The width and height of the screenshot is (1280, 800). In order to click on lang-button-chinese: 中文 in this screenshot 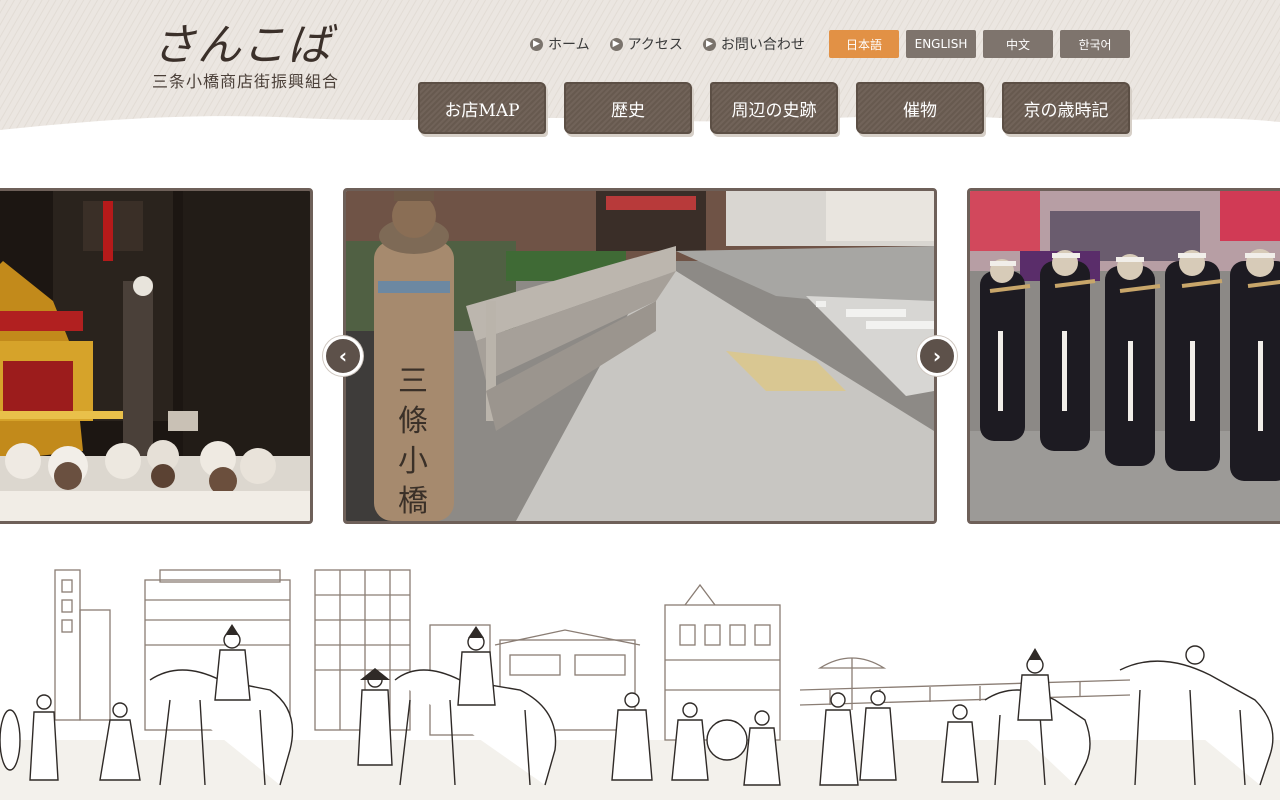, I will do `click(1018, 44)`.